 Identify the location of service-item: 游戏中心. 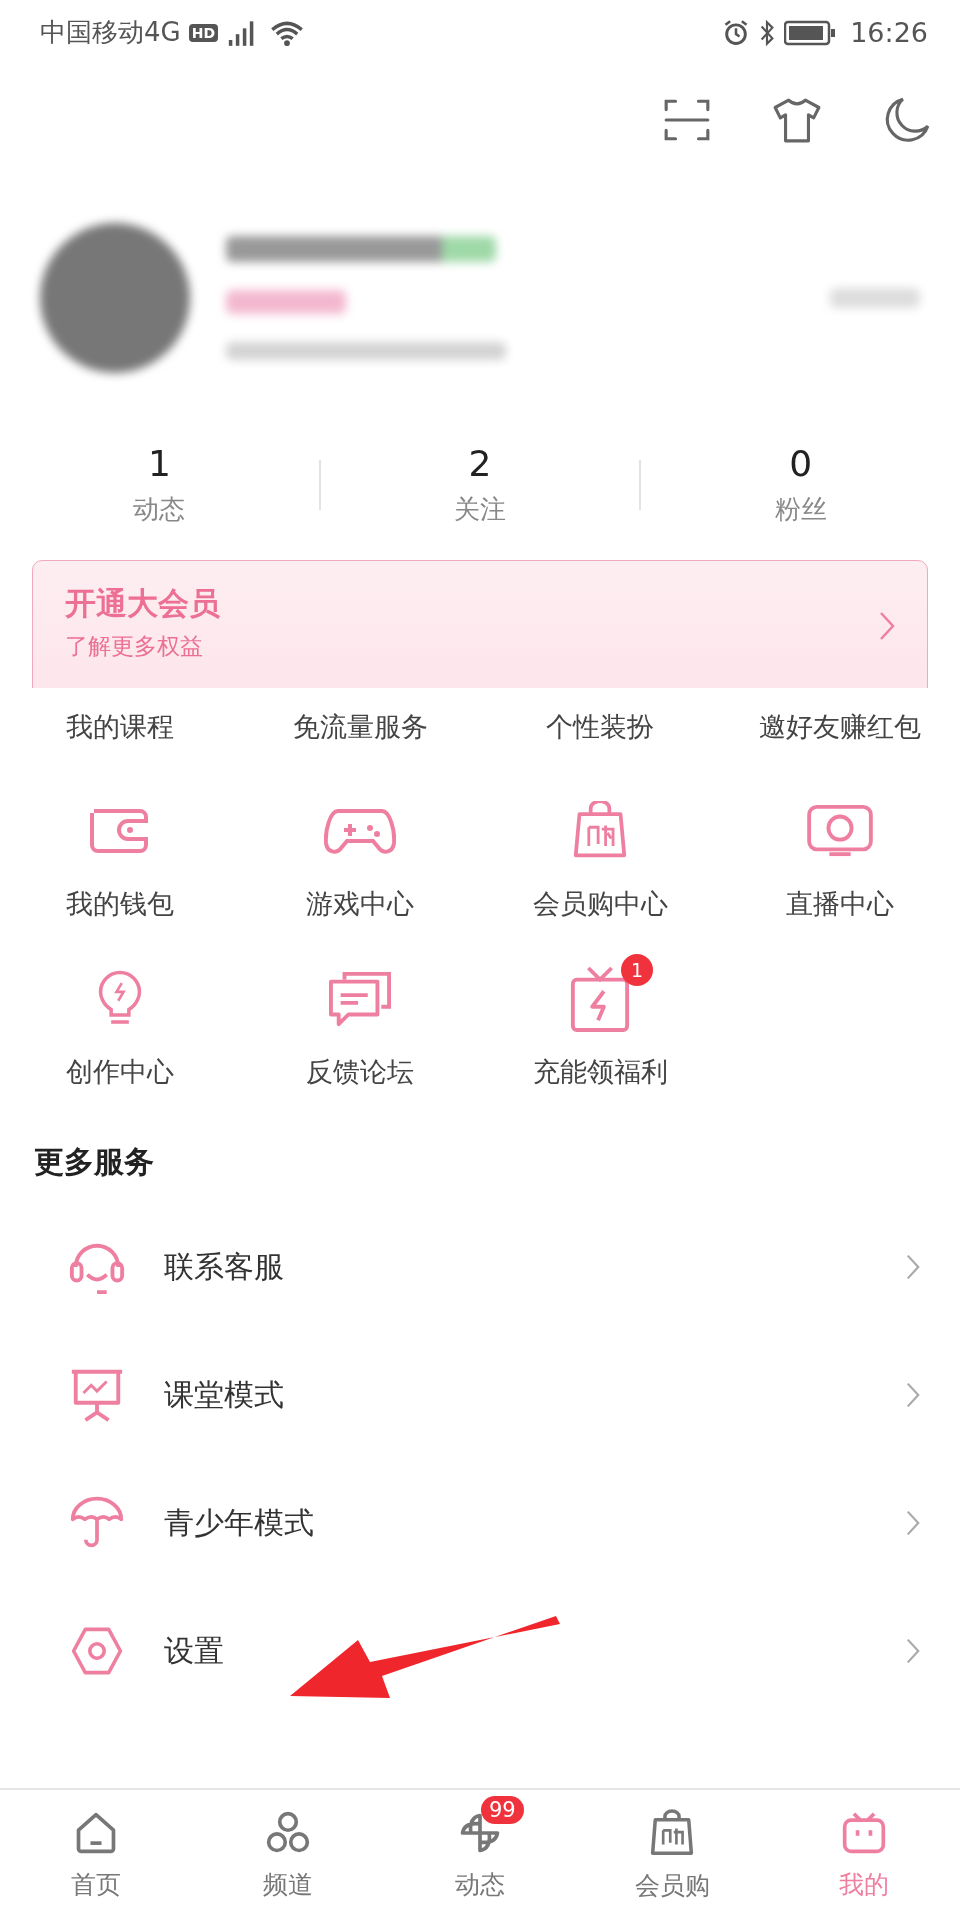
(360, 904).